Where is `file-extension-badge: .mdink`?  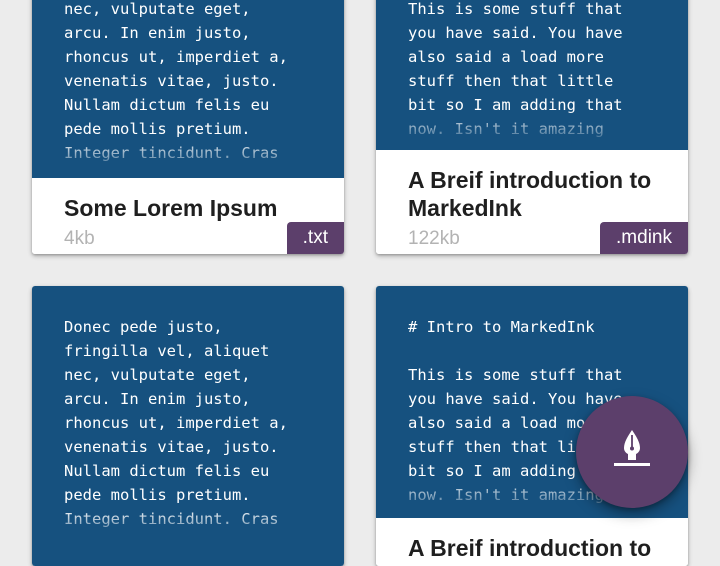
file-extension-badge: .mdink is located at coordinates (644, 238).